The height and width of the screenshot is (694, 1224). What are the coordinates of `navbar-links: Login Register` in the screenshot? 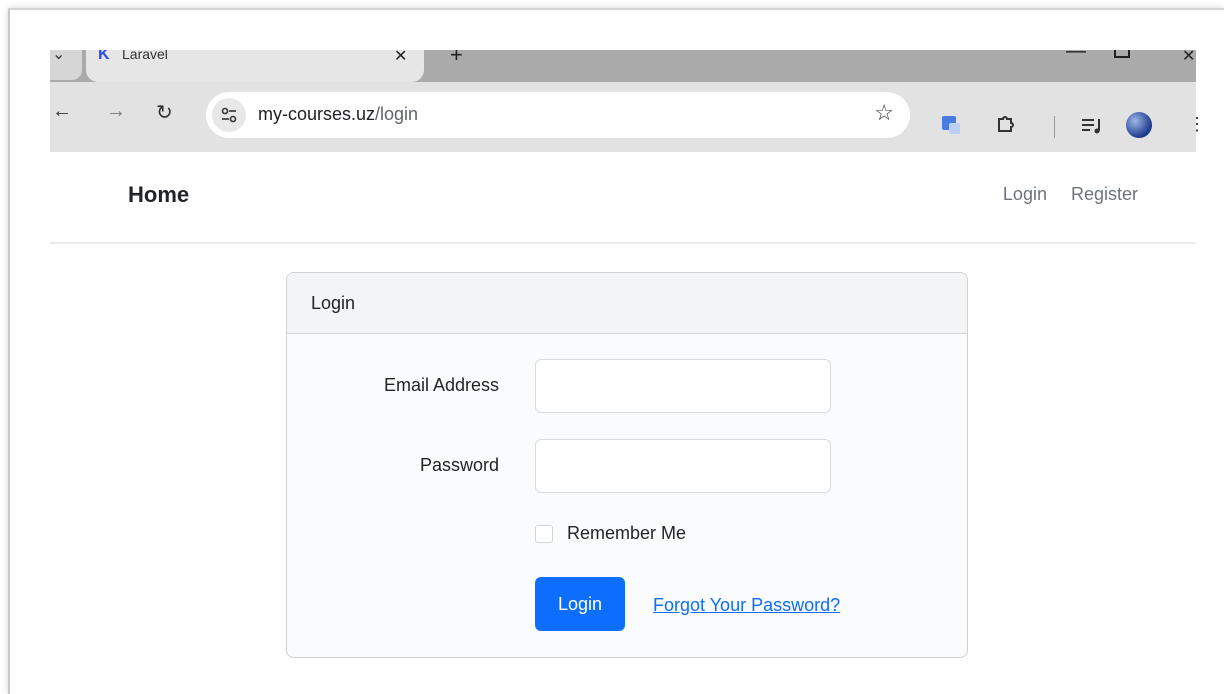 It's located at (1070, 194).